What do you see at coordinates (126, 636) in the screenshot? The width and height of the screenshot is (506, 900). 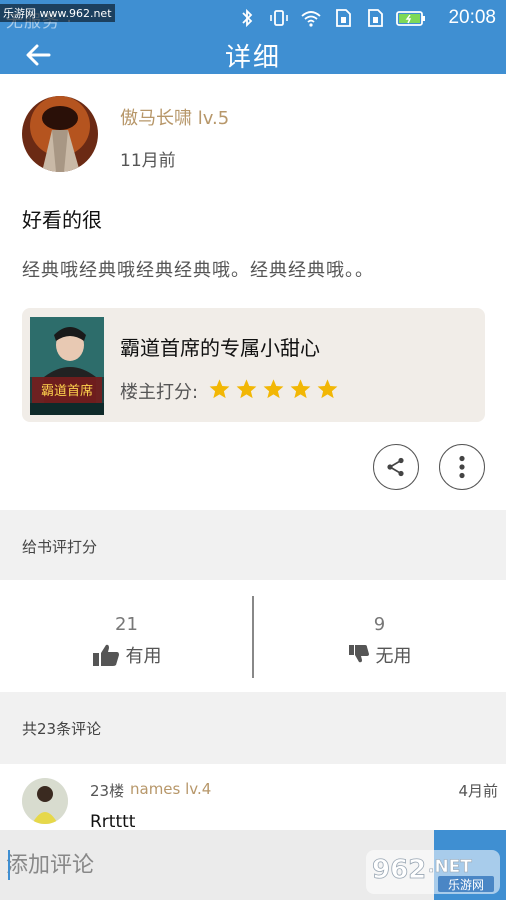 I see `useful-button: 21 有用` at bounding box center [126, 636].